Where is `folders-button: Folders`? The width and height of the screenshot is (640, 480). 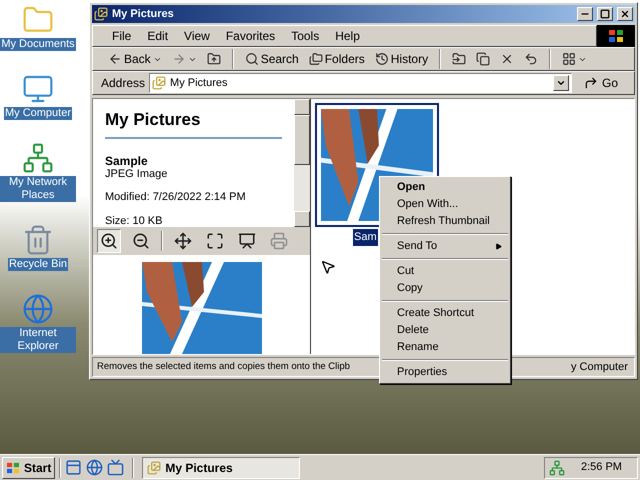 folders-button: Folders is located at coordinates (337, 59).